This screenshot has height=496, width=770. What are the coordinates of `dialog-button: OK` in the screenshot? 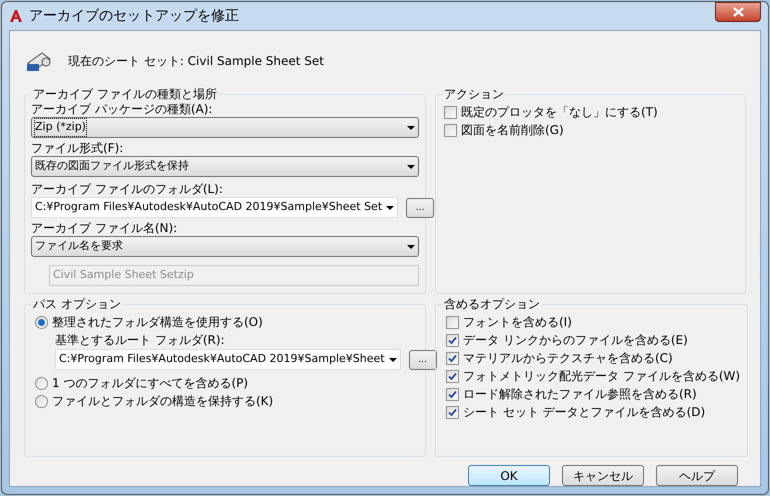 It's located at (509, 475).